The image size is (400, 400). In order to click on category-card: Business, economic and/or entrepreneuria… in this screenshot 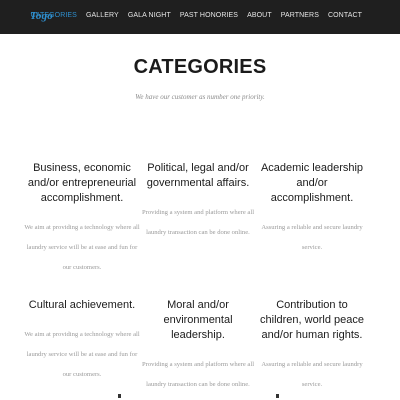, I will do `click(82, 219)`.